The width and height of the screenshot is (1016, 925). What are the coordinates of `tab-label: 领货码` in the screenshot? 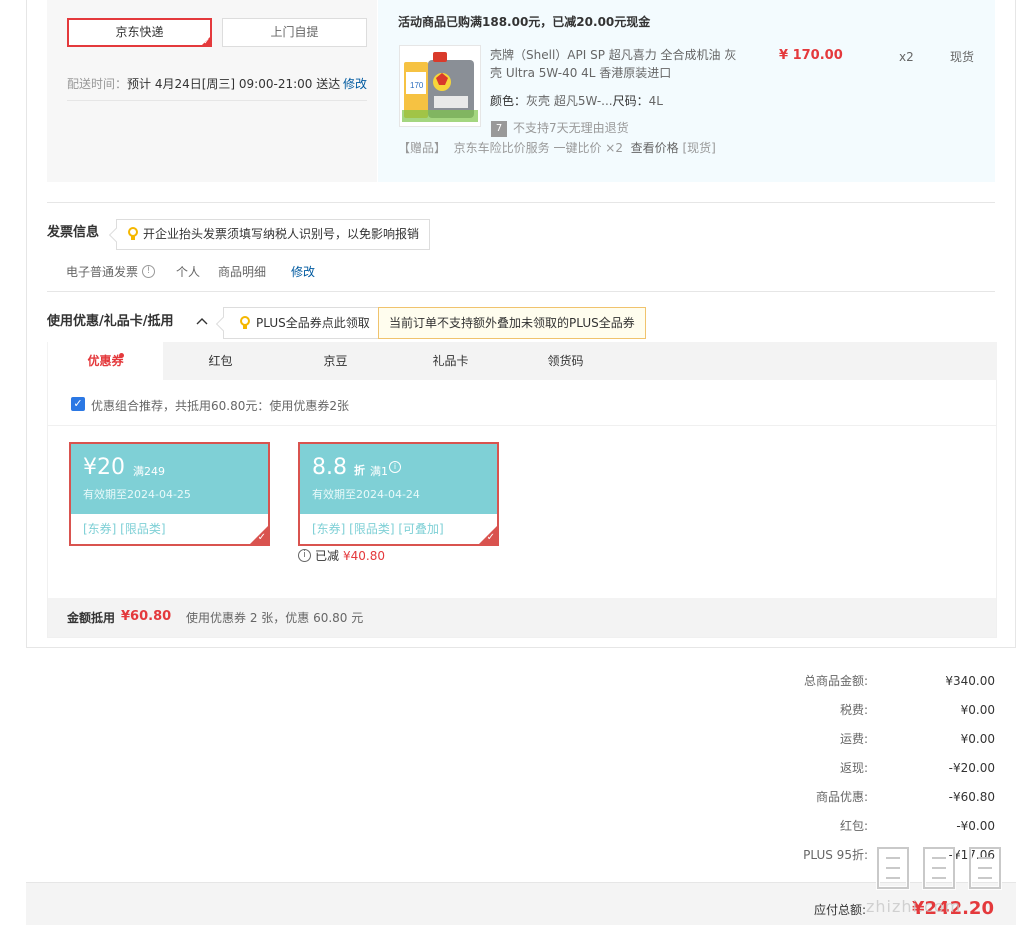 It's located at (565, 361).